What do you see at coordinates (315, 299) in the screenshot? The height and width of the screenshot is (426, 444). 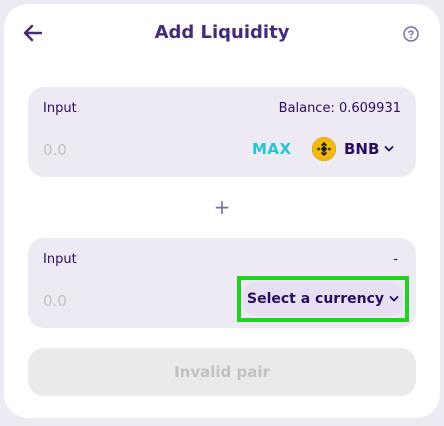 I see `select-currency-label: Select a currency` at bounding box center [315, 299].